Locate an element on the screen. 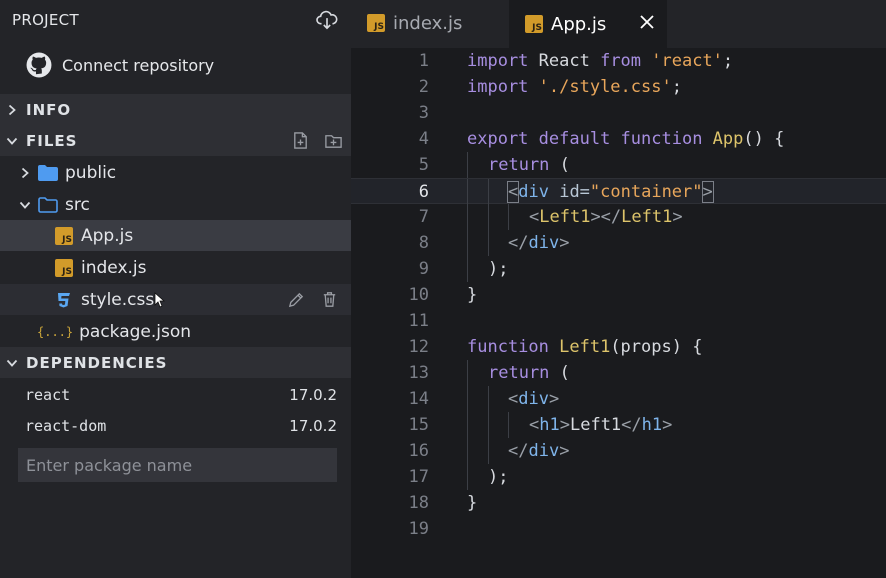 The width and height of the screenshot is (886, 578). file-name: index.js is located at coordinates (114, 267).